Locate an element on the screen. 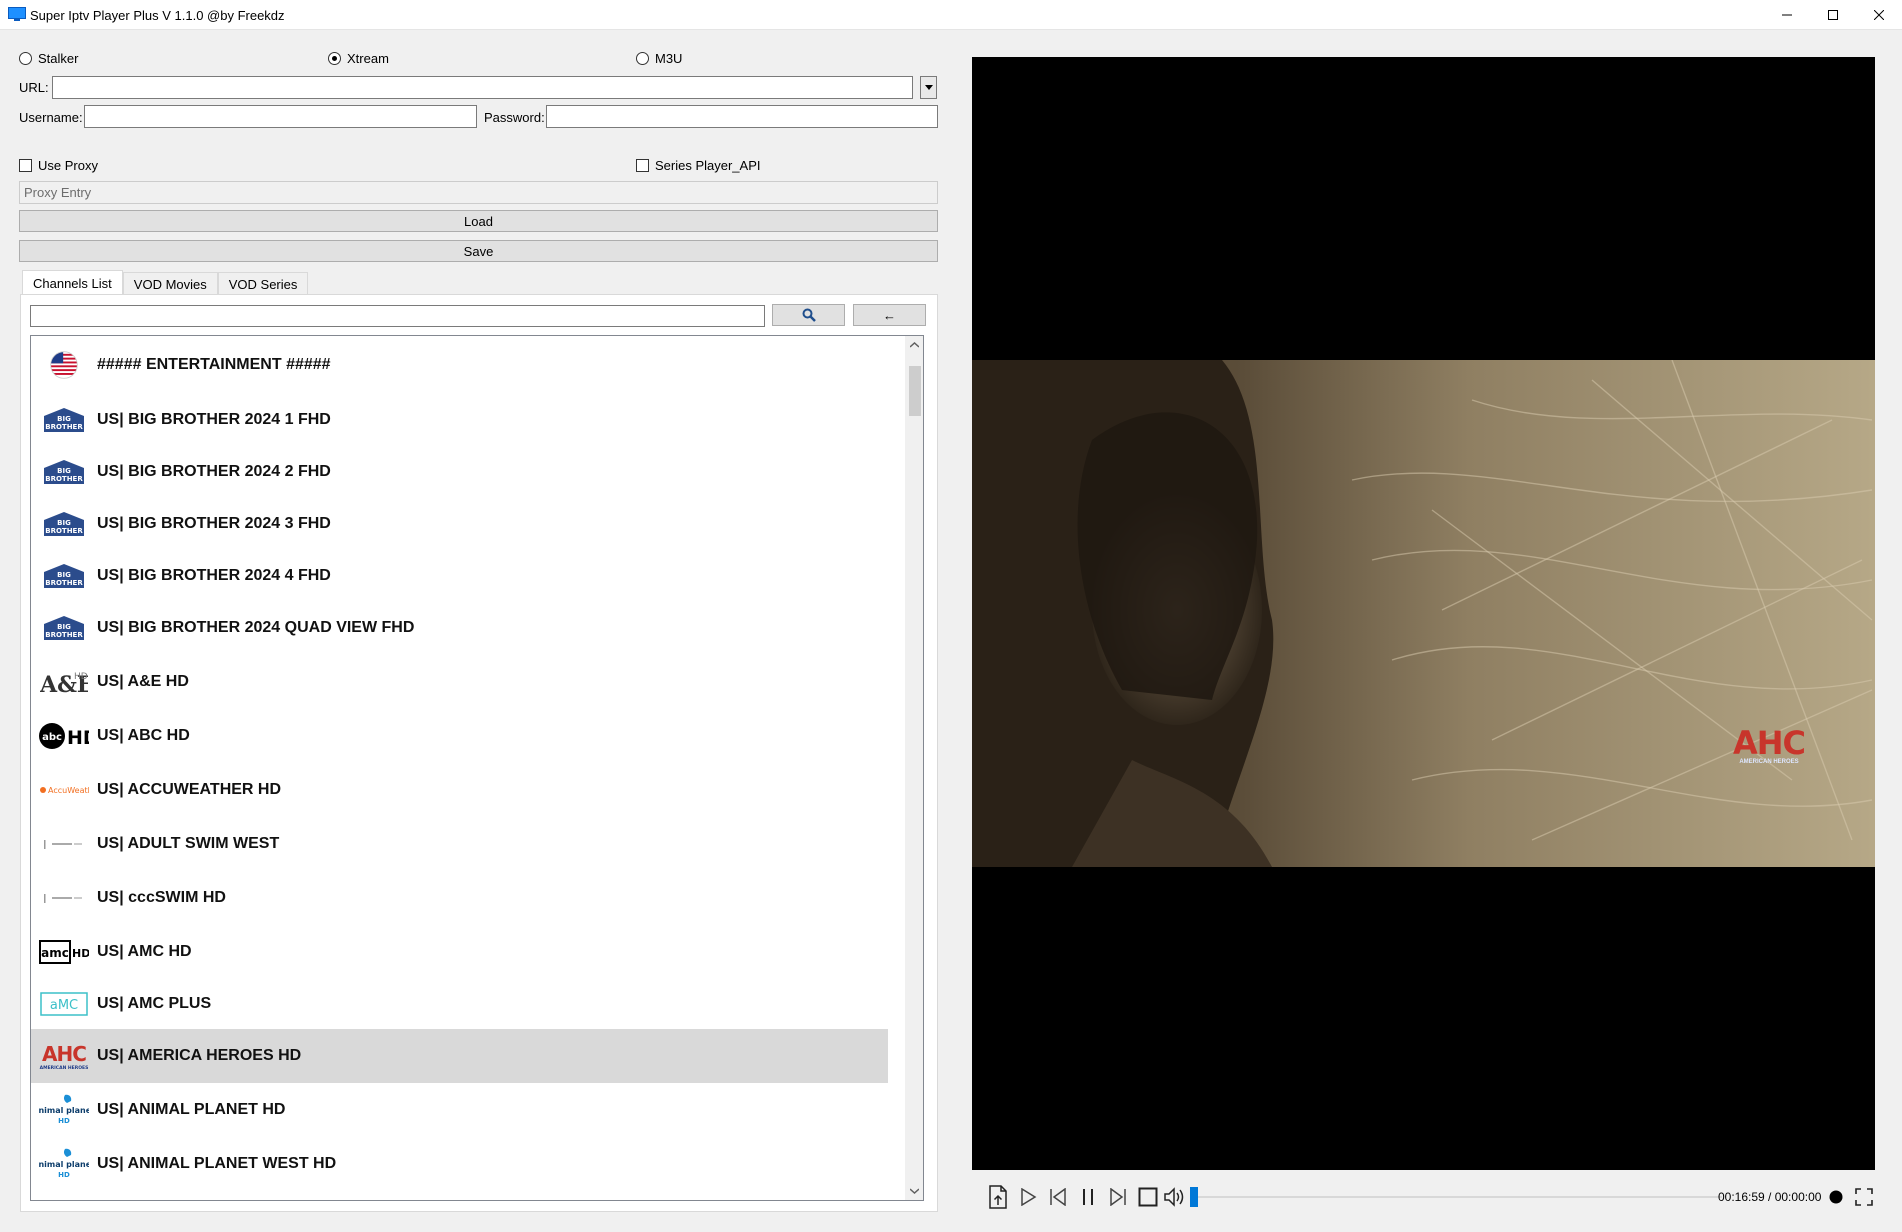 This screenshot has height=1232, width=1902. username-input is located at coordinates (280, 116).